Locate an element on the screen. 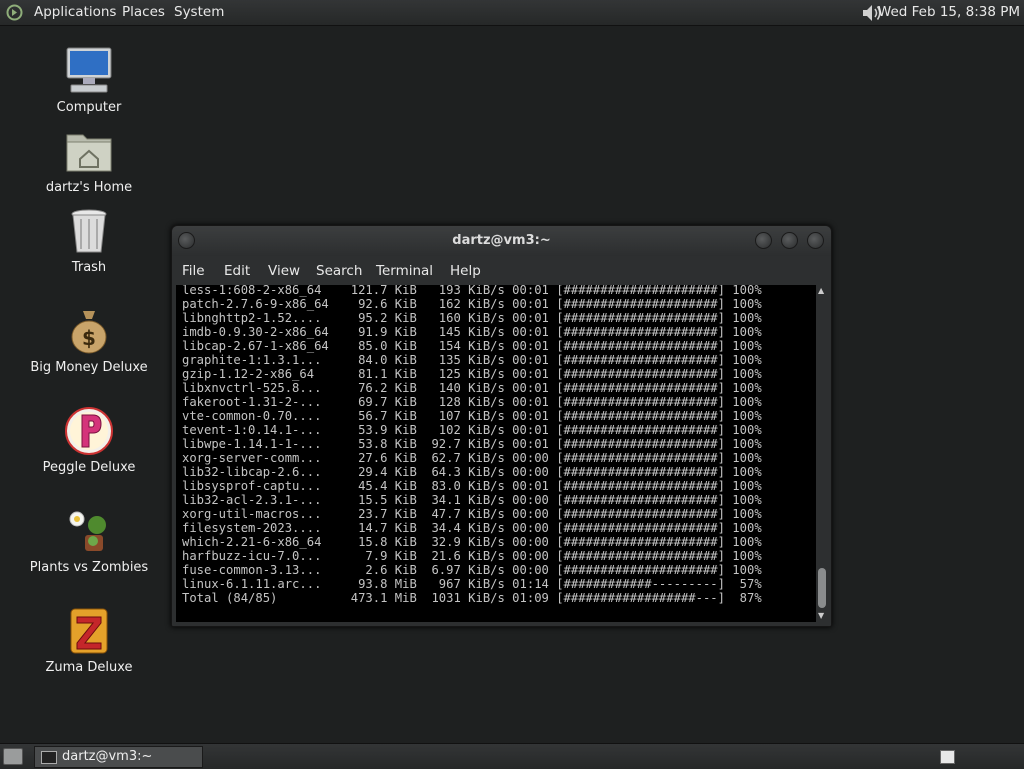  scroll-up-arrow-icon: ▲ is located at coordinates (821, 290).